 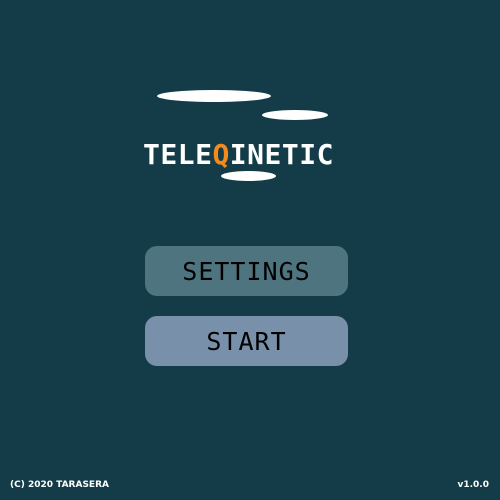 What do you see at coordinates (221, 154) in the screenshot?
I see `logo-accent-letter: Q` at bounding box center [221, 154].